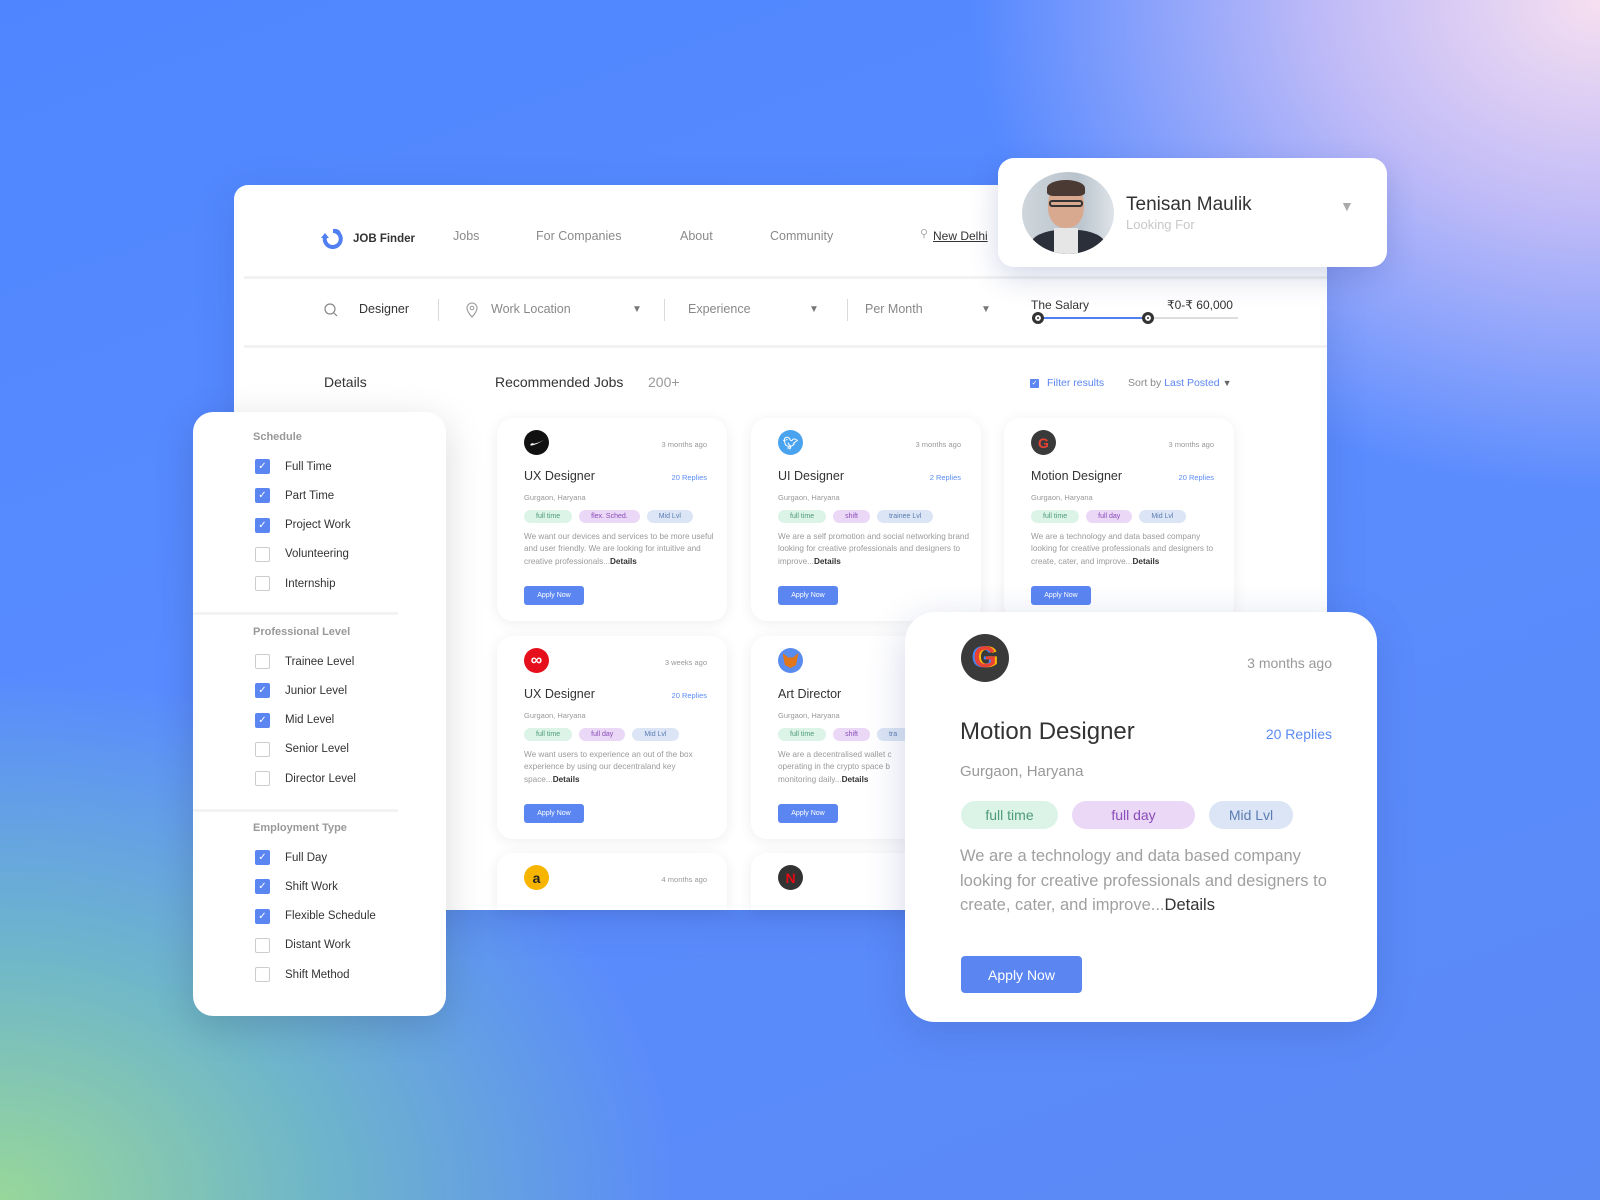 The height and width of the screenshot is (1200, 1600). I want to click on filter-option: Internship, so click(295, 584).